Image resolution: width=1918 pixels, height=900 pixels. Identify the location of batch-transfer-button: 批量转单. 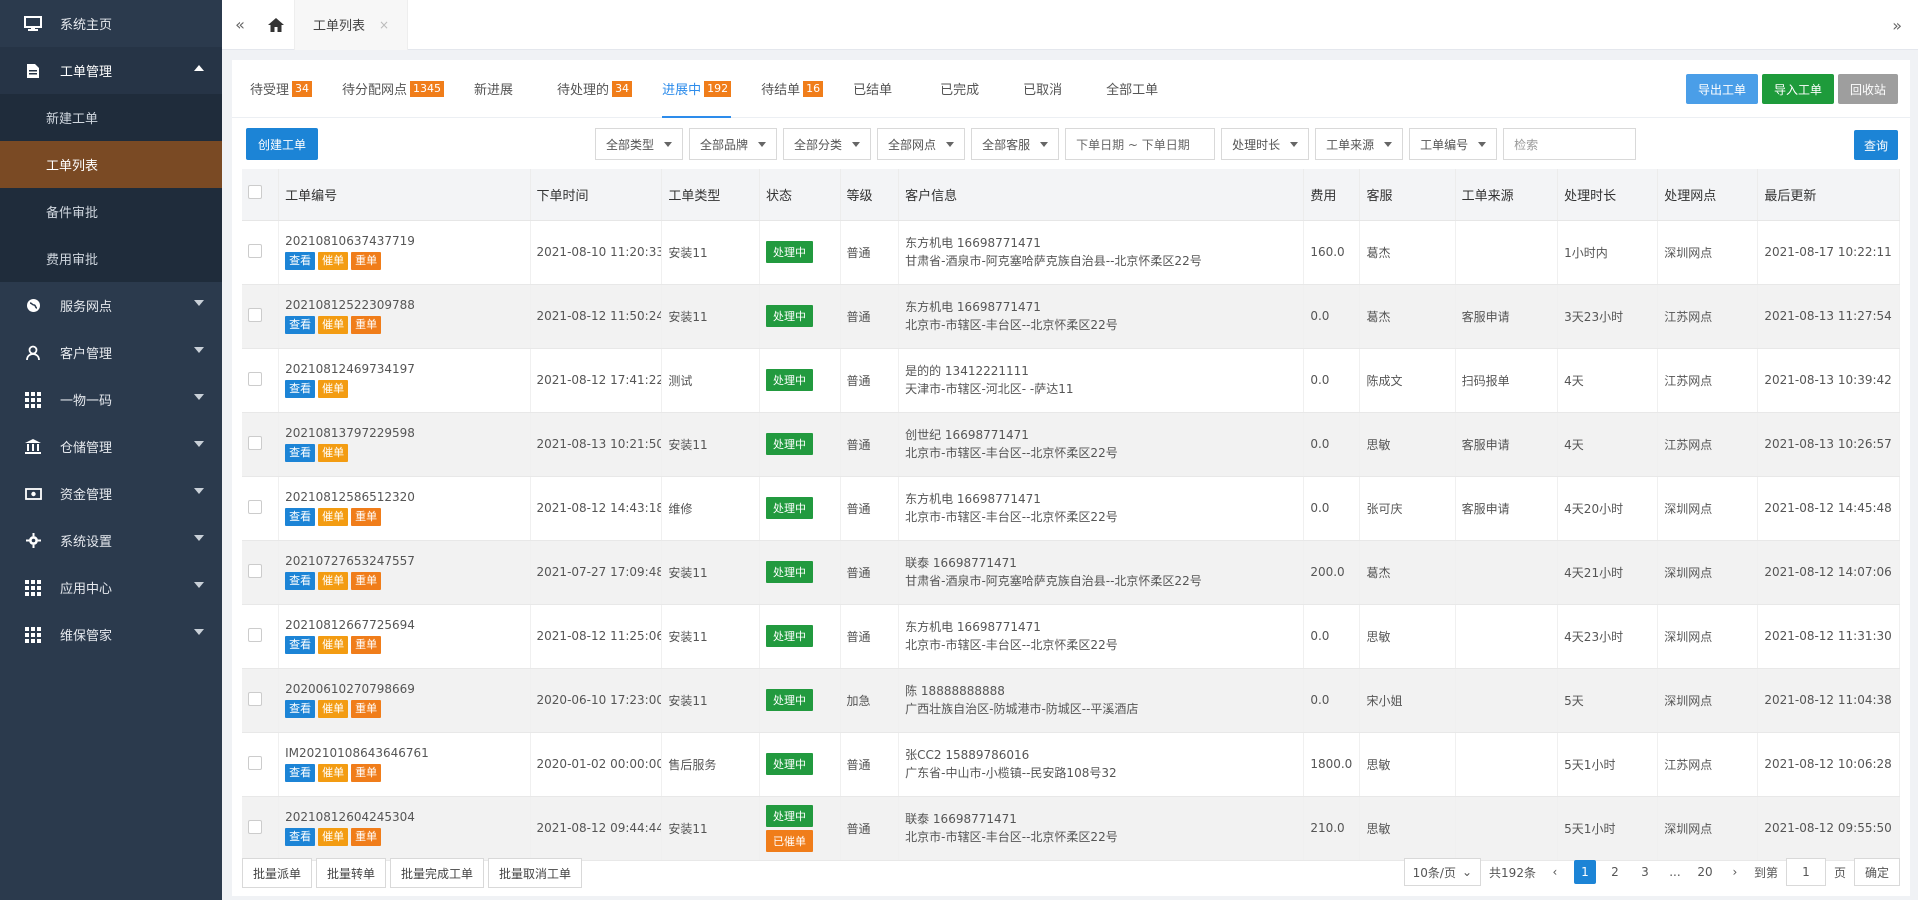
(351, 873).